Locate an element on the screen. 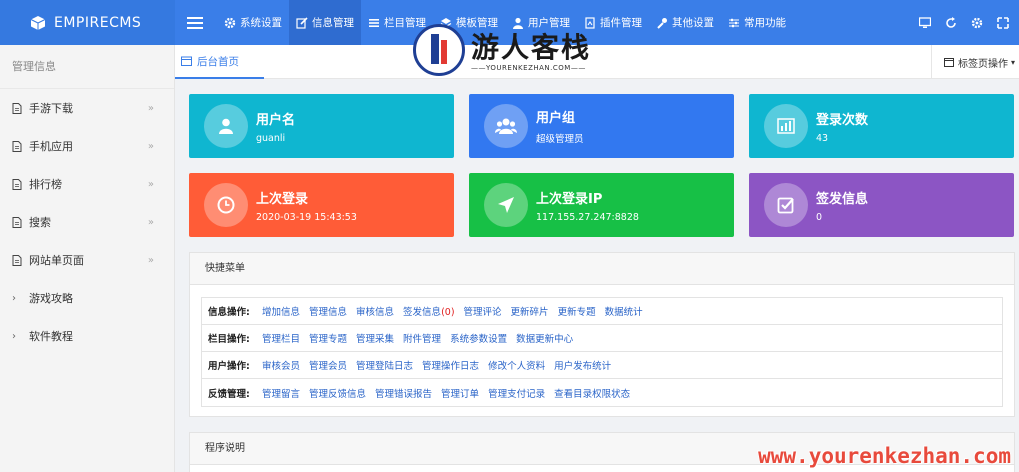  link-issue-info: 签发信息(0) is located at coordinates (428, 311).